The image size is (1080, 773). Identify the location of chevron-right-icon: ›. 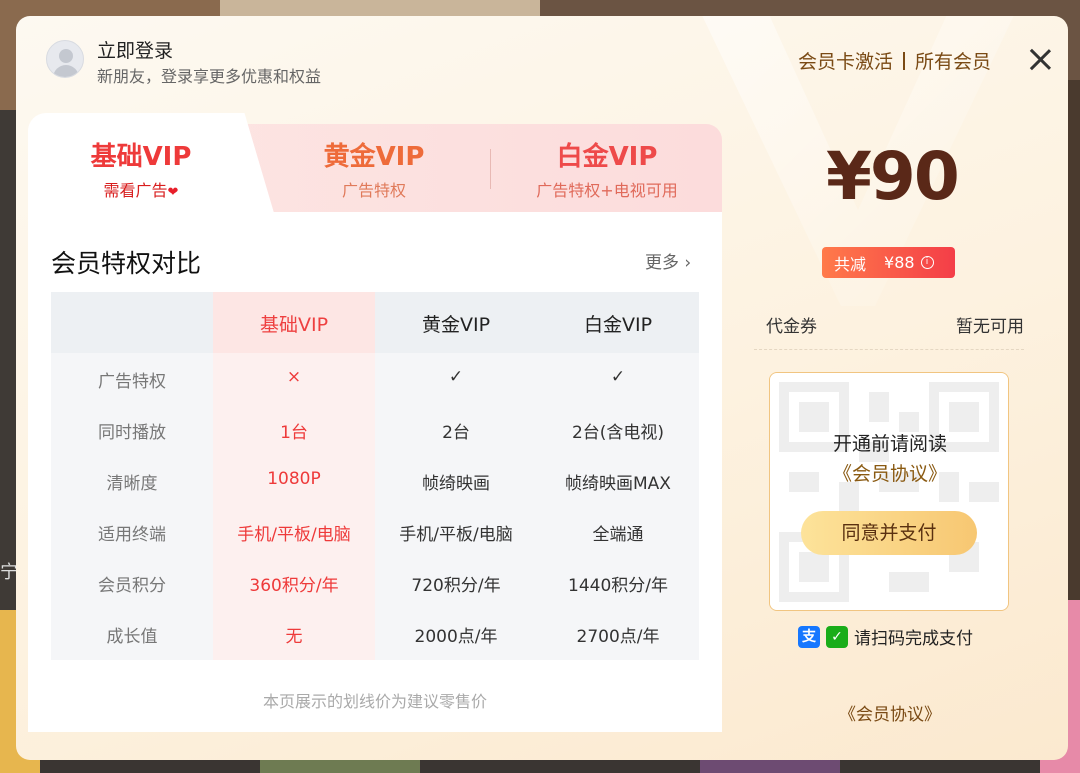
(685, 263).